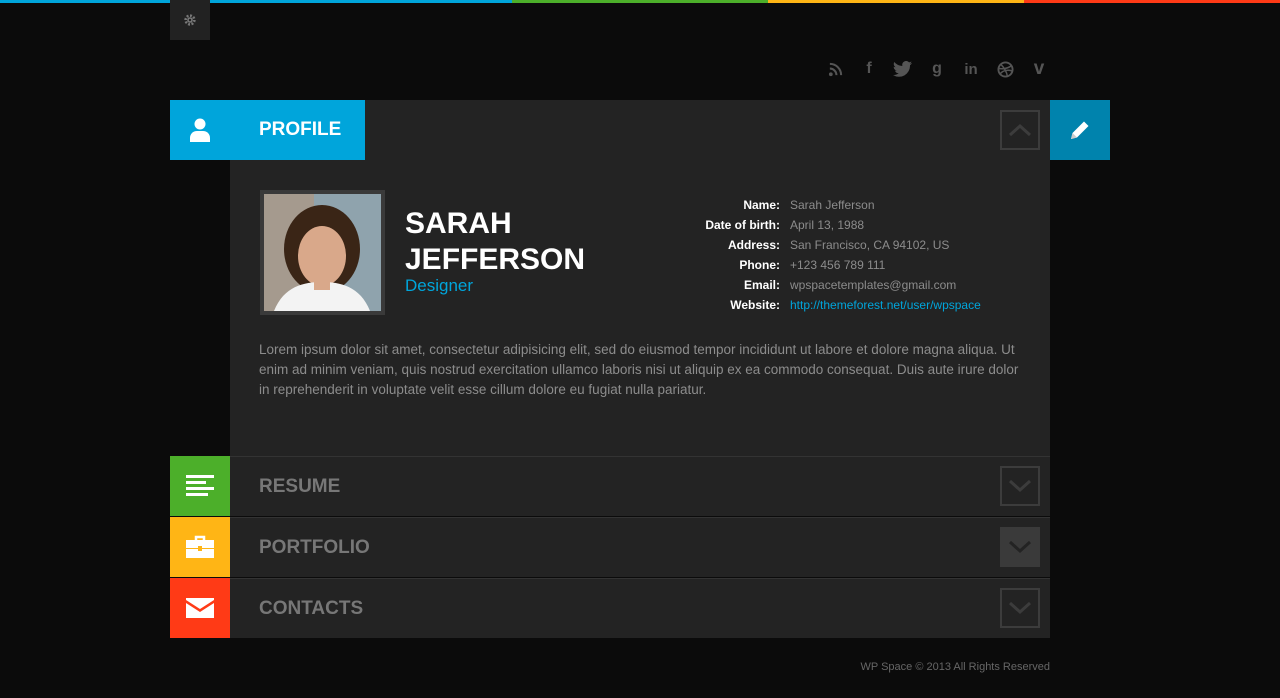 This screenshot has height=698, width=1280. Describe the element at coordinates (742, 225) in the screenshot. I see `info-label: Date of birth:` at that location.